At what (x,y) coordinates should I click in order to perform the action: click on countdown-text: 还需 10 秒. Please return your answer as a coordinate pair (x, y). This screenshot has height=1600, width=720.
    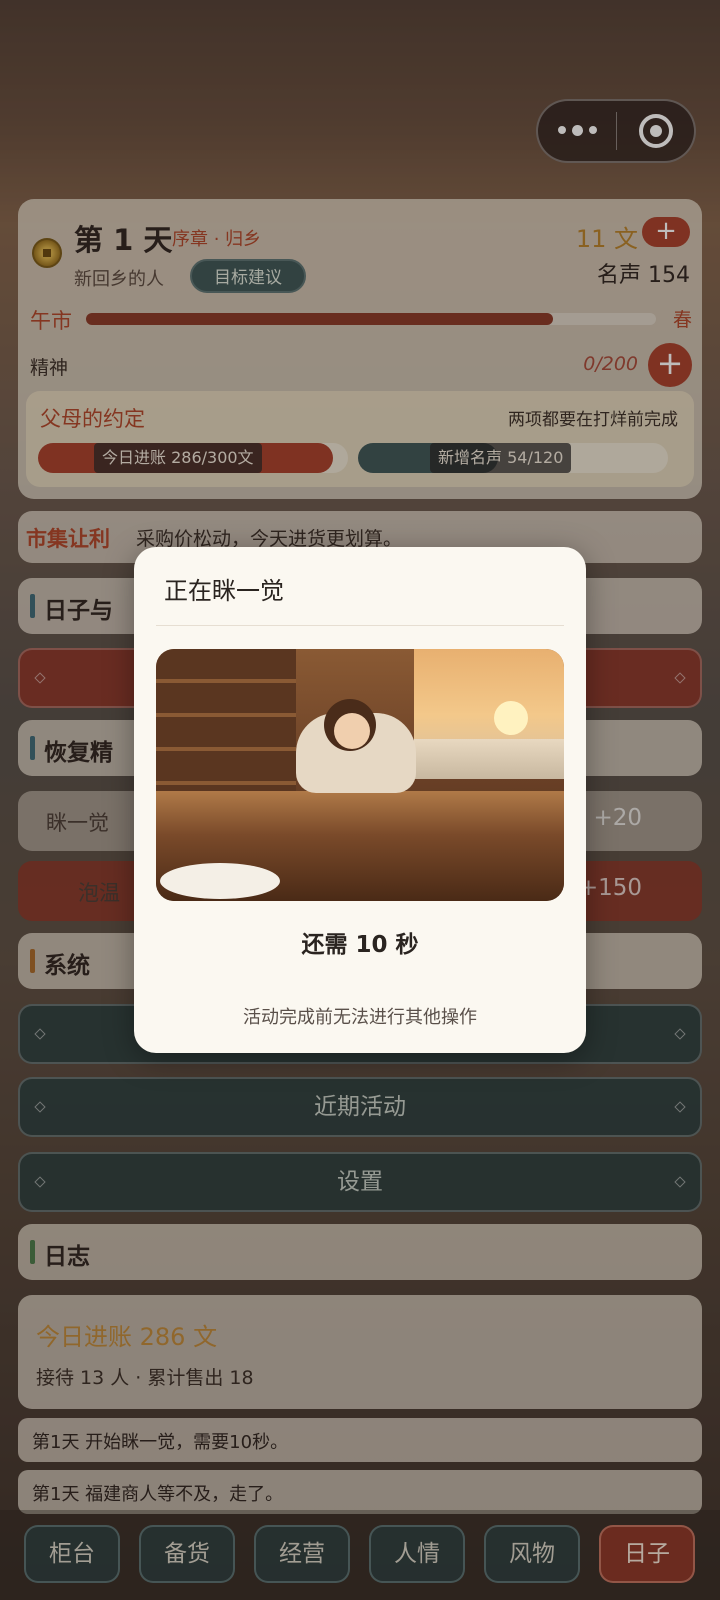
    Looking at the image, I should click on (360, 945).